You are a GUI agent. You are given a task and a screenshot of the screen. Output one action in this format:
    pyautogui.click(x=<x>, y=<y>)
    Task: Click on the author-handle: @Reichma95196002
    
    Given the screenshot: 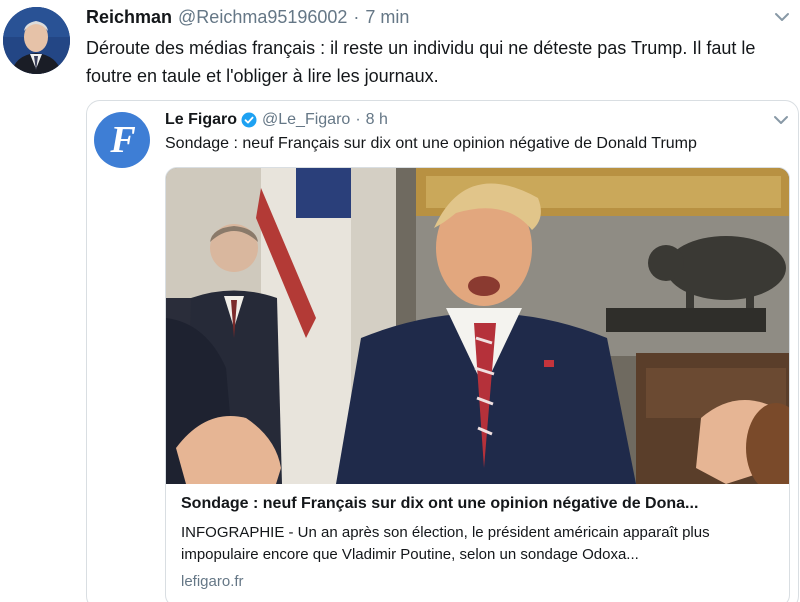 What is the action you would take?
    pyautogui.click(x=262, y=17)
    